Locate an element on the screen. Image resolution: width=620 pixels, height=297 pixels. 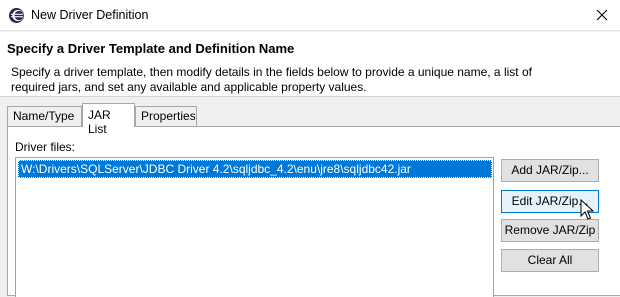
tab-name-type: Name/Type is located at coordinates (44, 116).